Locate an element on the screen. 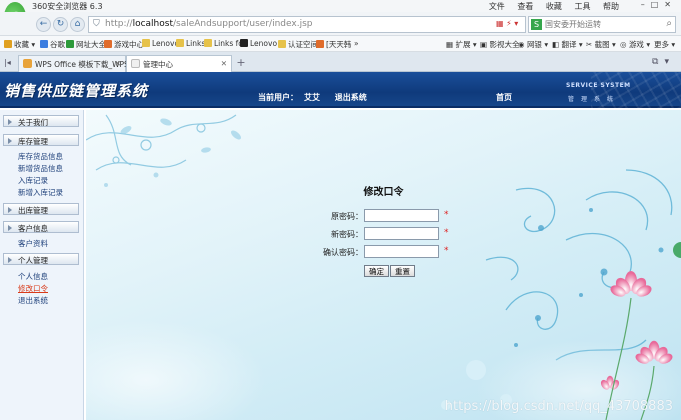 The height and width of the screenshot is (420, 681). bookmark-label: 收藏 is located at coordinates (21, 44).